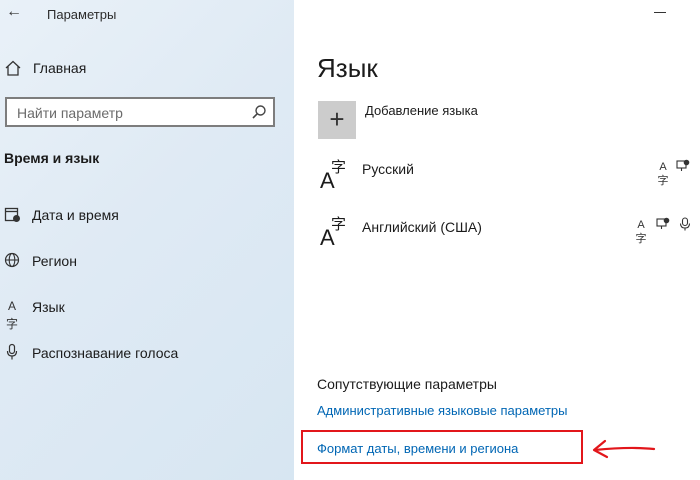 The image size is (700, 480). I want to click on sidebar-item-home: Главная, so click(139, 68).